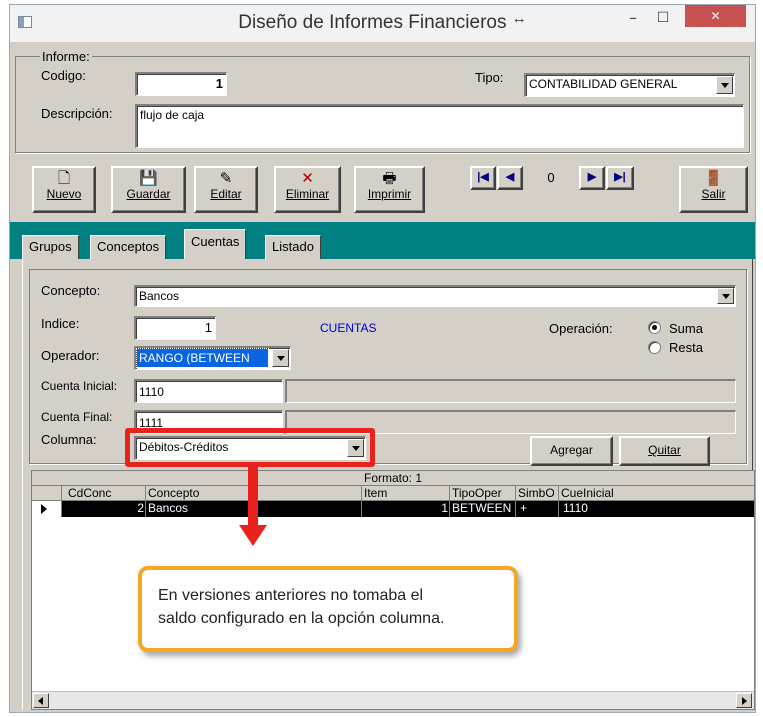 The width and height of the screenshot is (763, 717). I want to click on tipo-label: Tipo:, so click(489, 77).